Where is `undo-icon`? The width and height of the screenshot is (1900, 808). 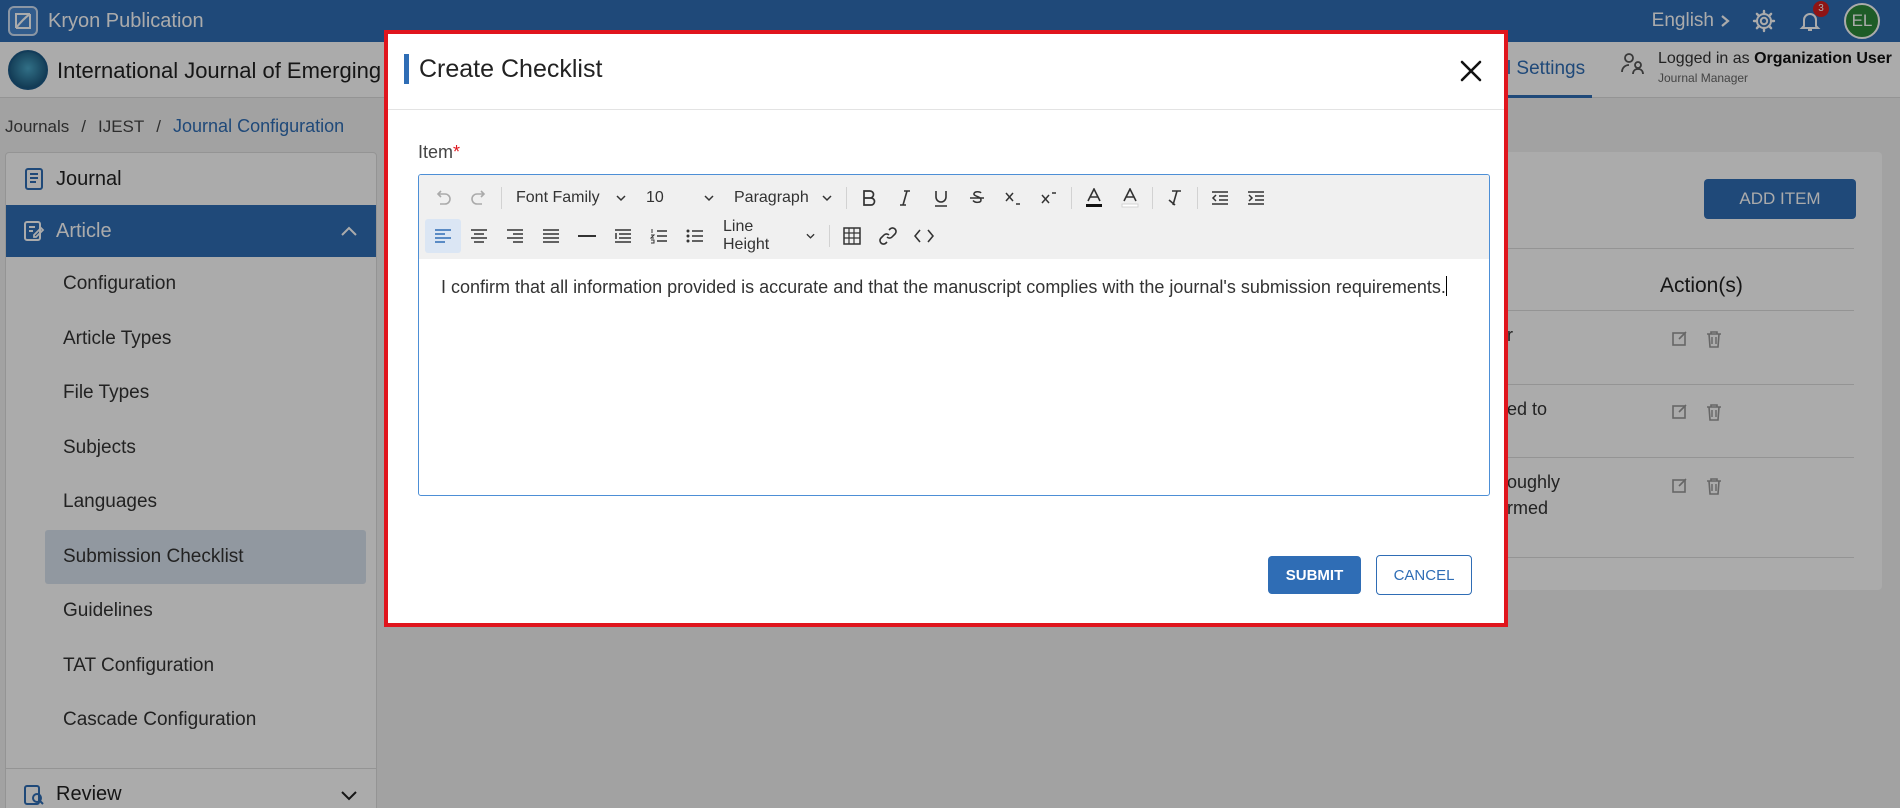
undo-icon is located at coordinates (443, 197).